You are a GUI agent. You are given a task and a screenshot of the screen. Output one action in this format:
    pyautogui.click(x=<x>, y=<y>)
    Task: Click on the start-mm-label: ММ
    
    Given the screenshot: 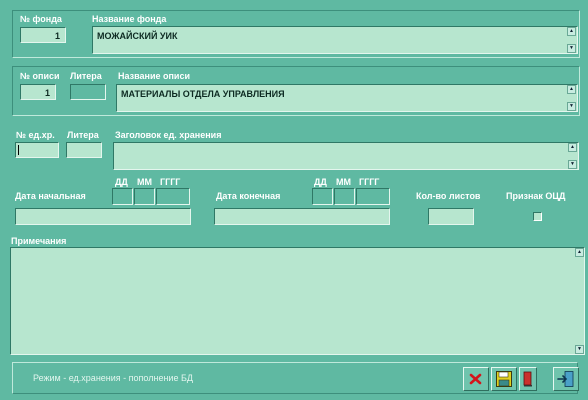 What is the action you would take?
    pyautogui.click(x=144, y=182)
    